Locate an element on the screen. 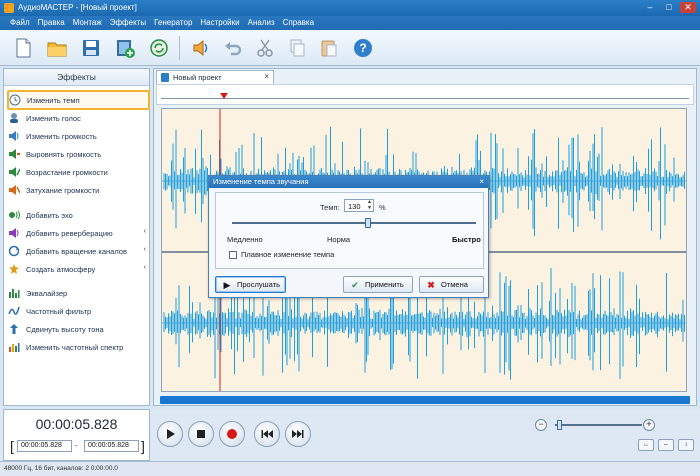  spin-arrows-icon: ▲ ▼ is located at coordinates (369, 205).